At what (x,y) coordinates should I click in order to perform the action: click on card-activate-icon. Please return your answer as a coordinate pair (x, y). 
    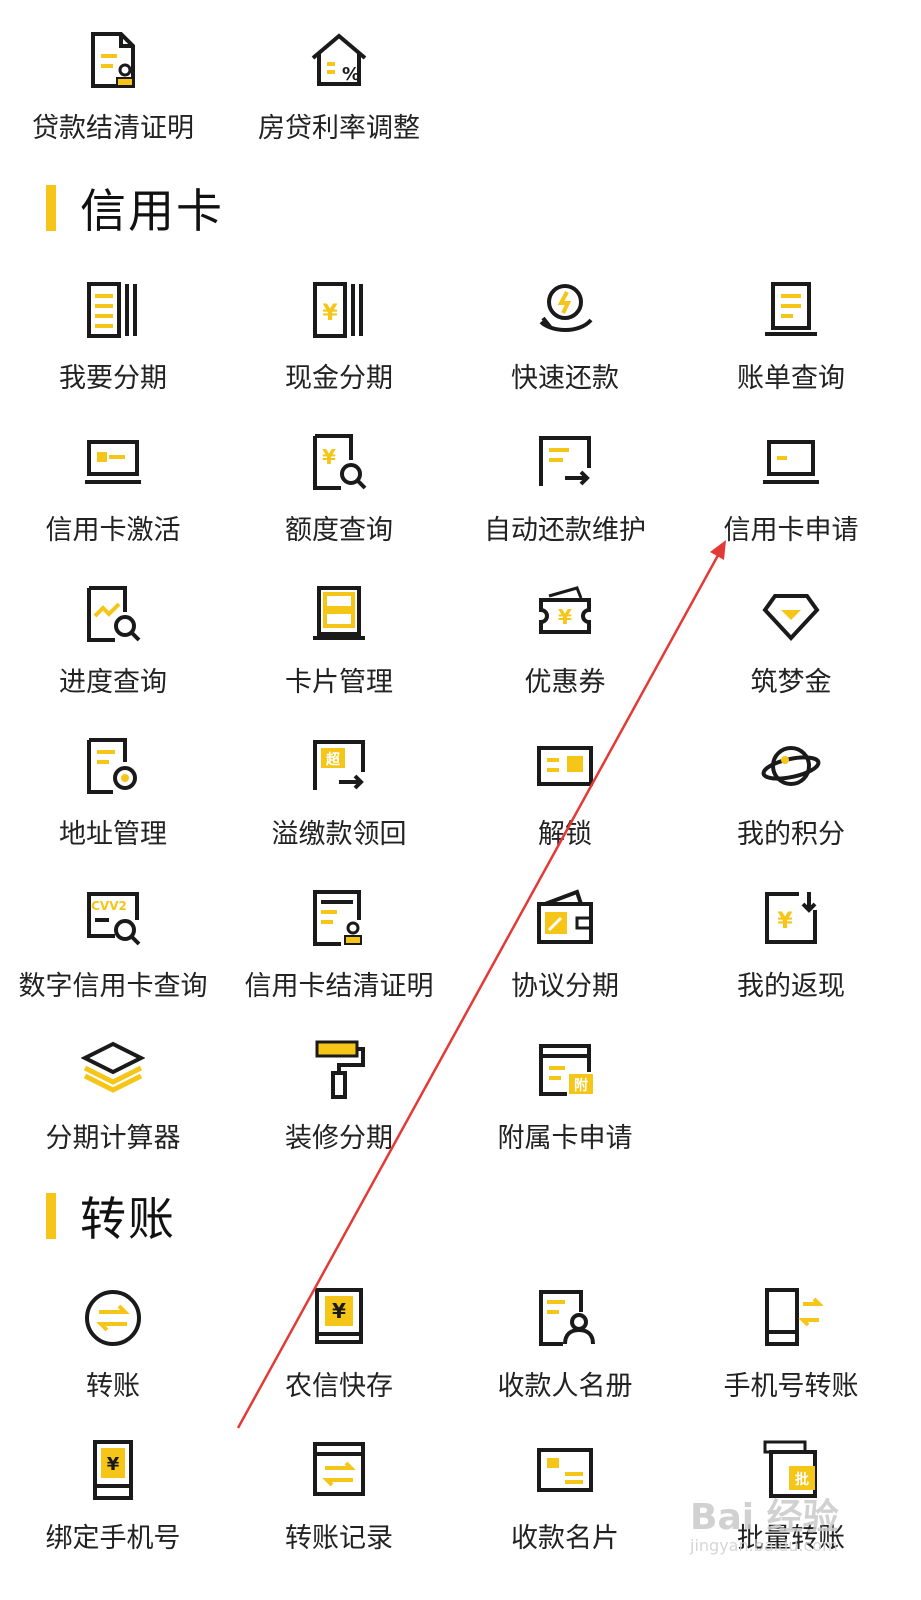
    Looking at the image, I should click on (113, 462).